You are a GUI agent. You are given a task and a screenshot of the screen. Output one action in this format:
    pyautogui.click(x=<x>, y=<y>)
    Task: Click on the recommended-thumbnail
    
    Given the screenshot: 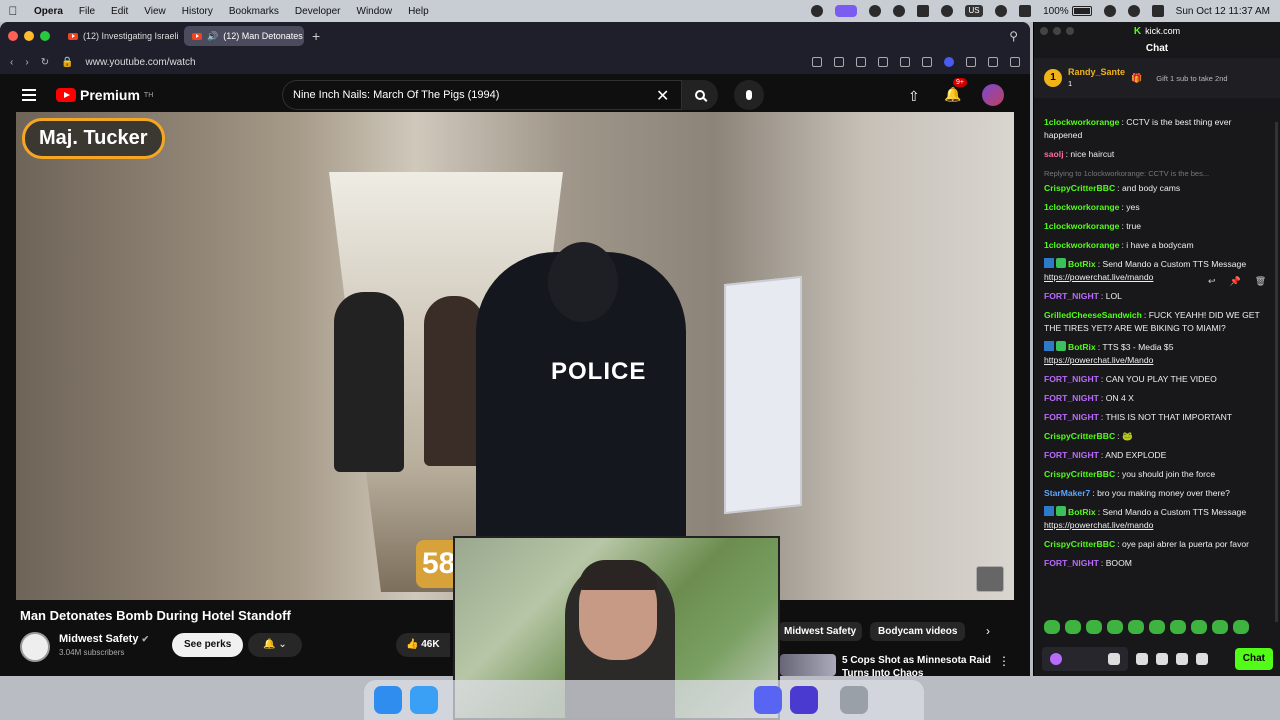 What is the action you would take?
    pyautogui.click(x=808, y=665)
    